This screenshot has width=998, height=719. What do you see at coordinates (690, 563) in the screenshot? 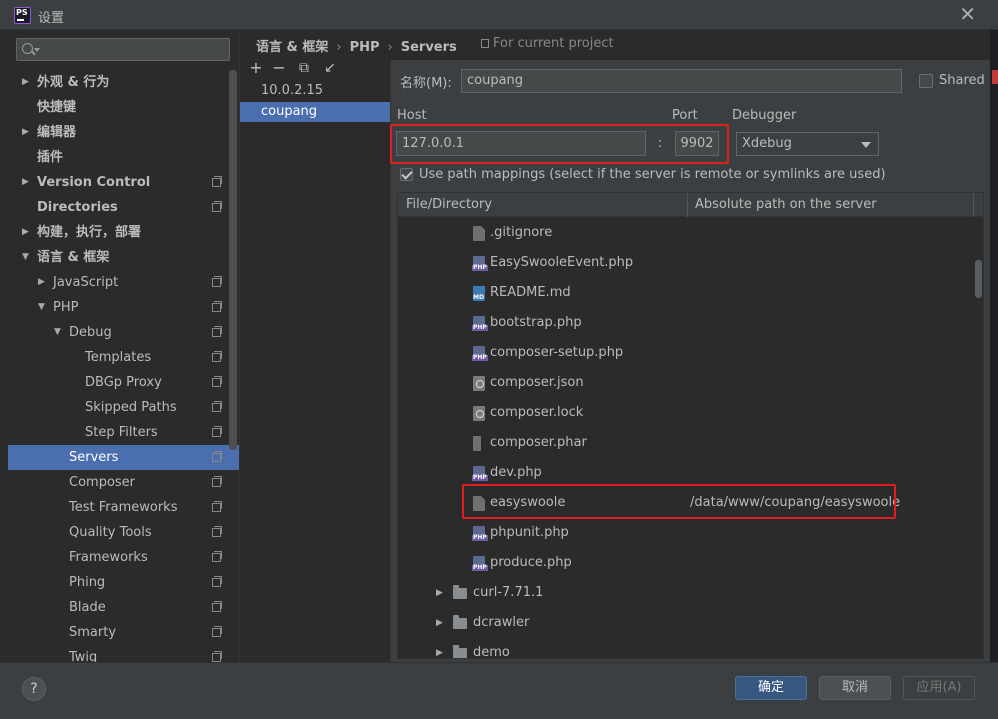
I see `table-row: produce.php` at bounding box center [690, 563].